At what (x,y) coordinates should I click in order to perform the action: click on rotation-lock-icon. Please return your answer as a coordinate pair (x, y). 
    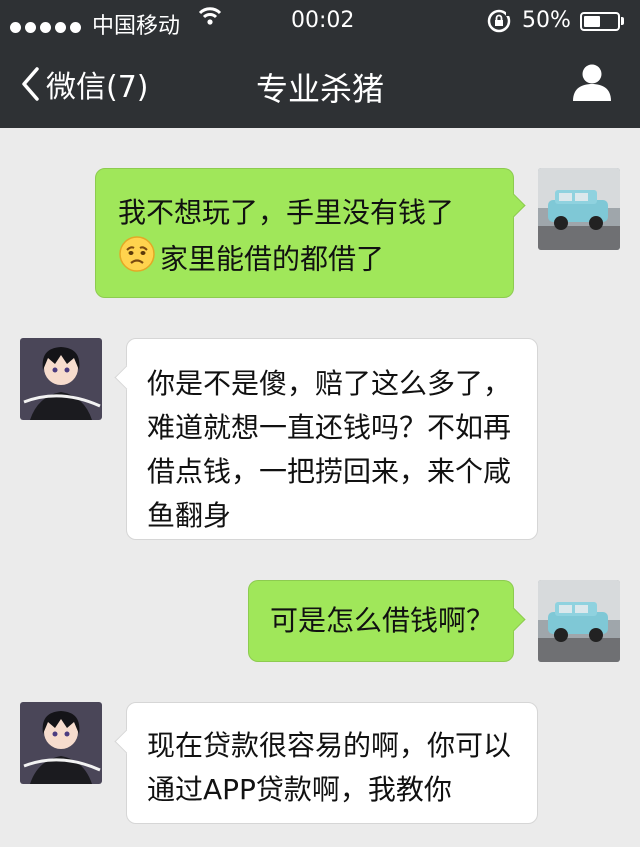
    Looking at the image, I should click on (499, 24).